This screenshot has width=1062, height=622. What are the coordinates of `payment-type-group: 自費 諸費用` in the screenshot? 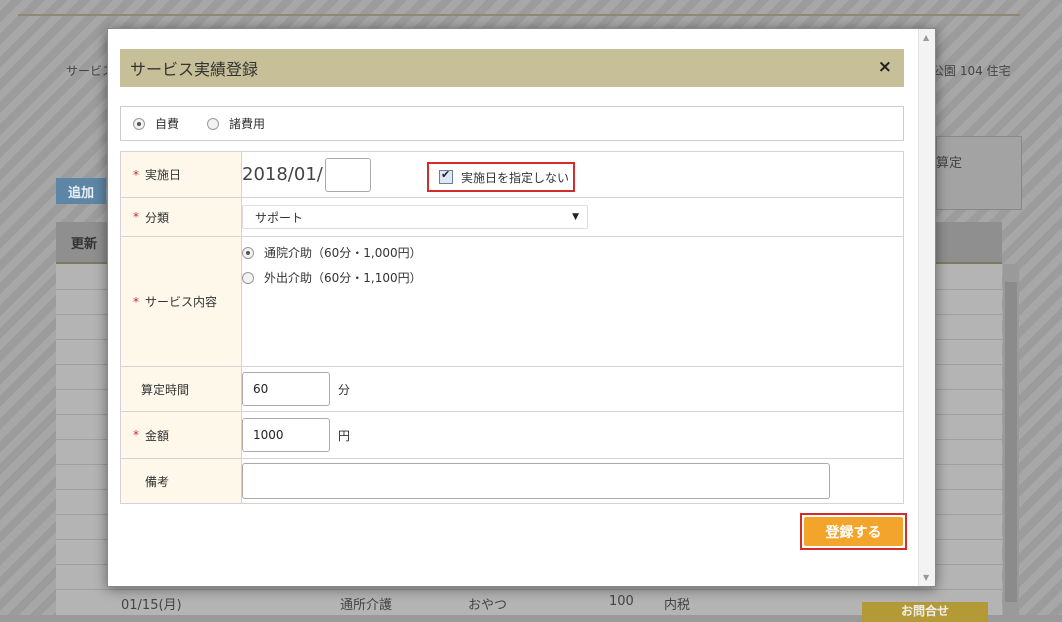 It's located at (512, 123).